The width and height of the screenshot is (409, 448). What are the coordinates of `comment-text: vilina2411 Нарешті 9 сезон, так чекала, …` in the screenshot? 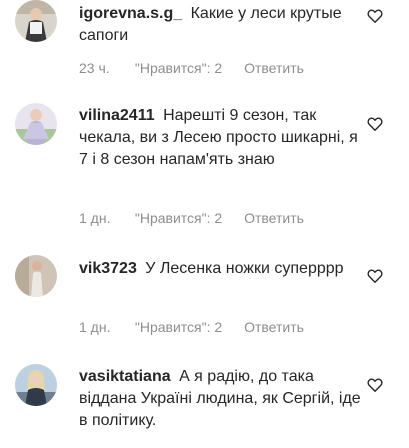 It's located at (220, 138).